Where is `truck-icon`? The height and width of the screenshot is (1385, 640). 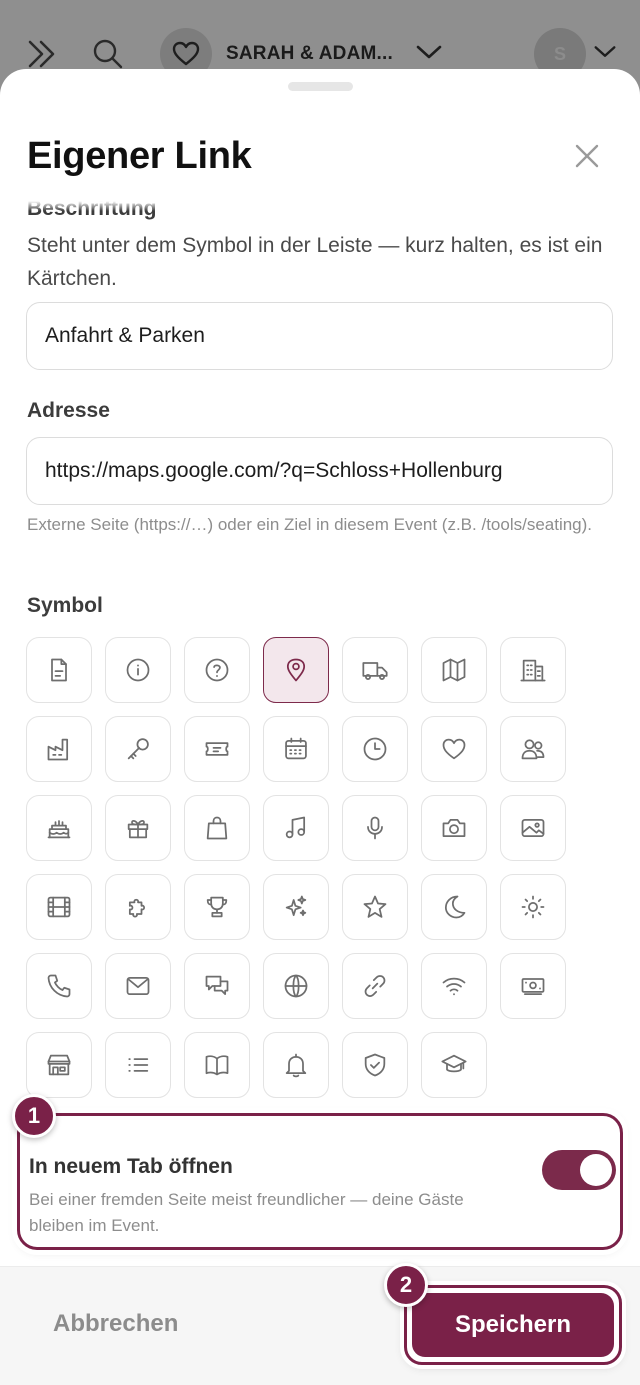 truck-icon is located at coordinates (375, 671).